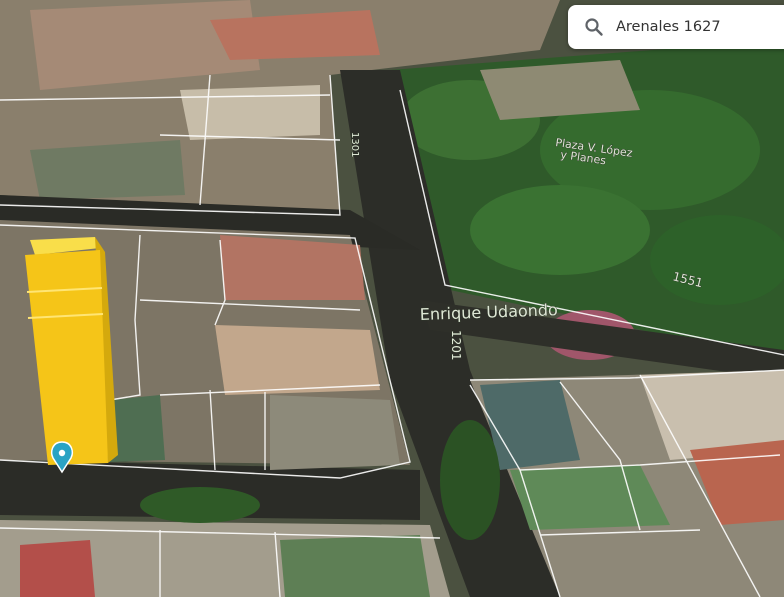 The width and height of the screenshot is (784, 597). Describe the element at coordinates (354, 144) in the screenshot. I see `street-number-label: 1301` at that location.